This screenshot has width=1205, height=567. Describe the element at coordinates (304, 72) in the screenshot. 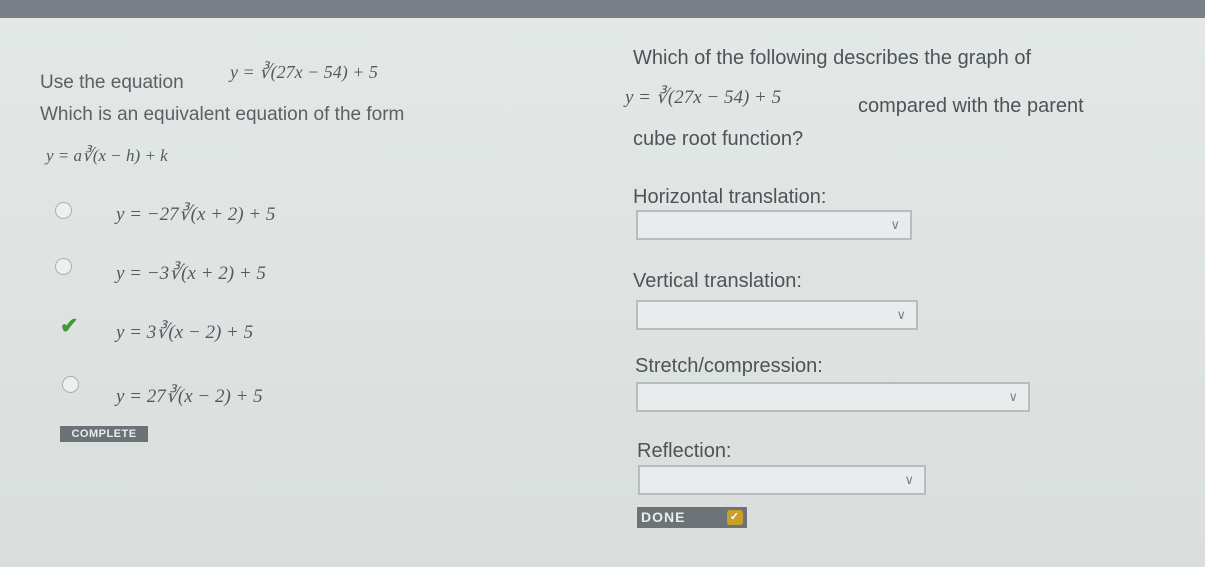

I see `given-equation: y = ∛(27x − 54) + 5` at that location.